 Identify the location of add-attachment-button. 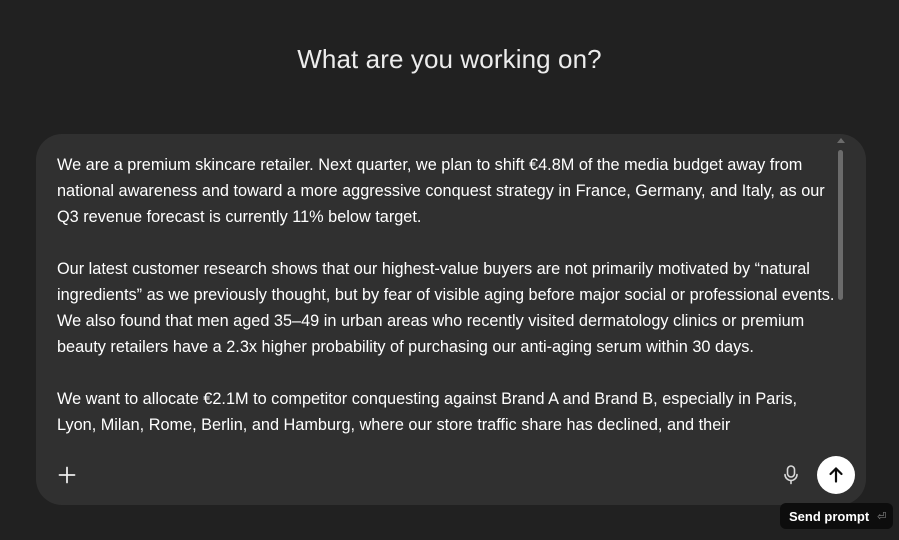
(67, 475).